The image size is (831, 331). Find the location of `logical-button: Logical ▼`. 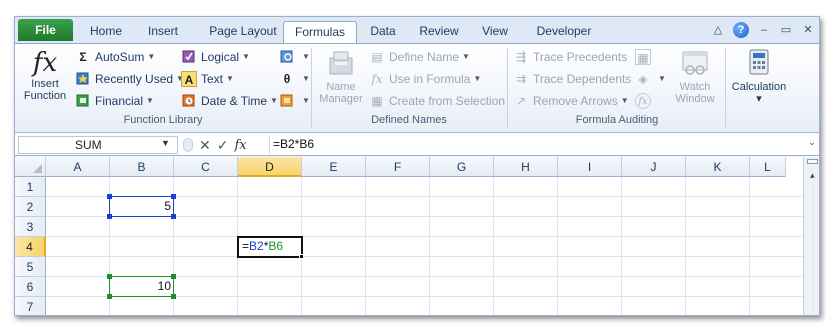

logical-button: Logical ▼ is located at coordinates (215, 57).